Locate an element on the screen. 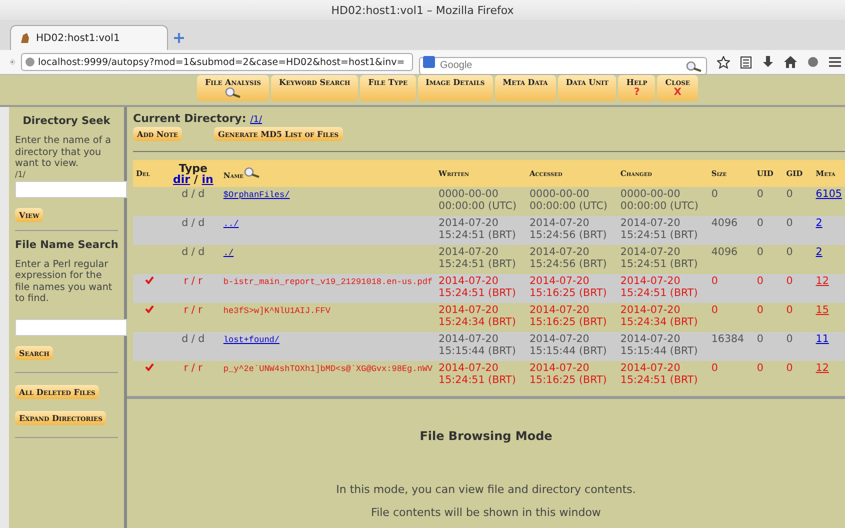  sidebar-button: Expand Directories is located at coordinates (60, 417).